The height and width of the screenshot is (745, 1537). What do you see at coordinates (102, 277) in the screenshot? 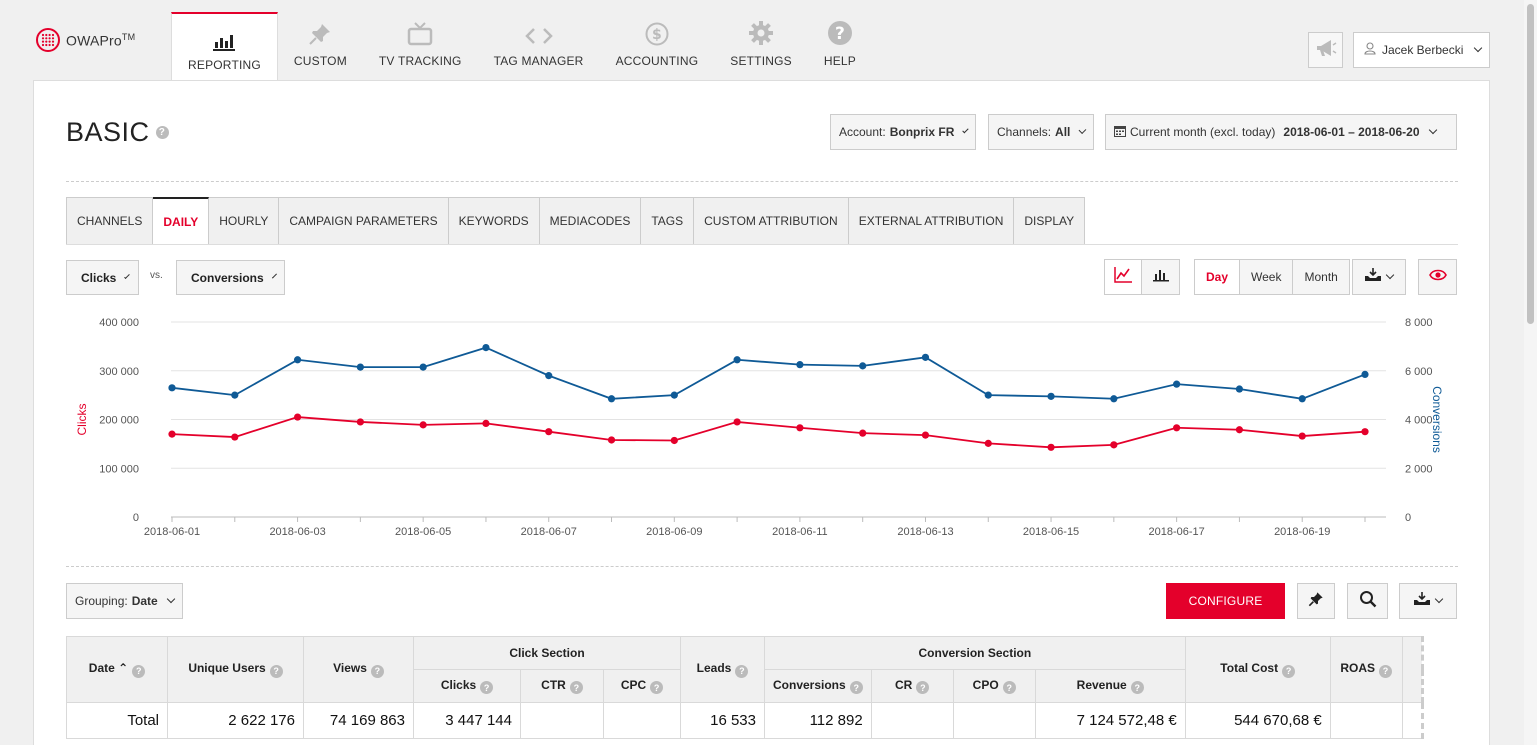
I see `metric-left-select: Clicks` at bounding box center [102, 277].